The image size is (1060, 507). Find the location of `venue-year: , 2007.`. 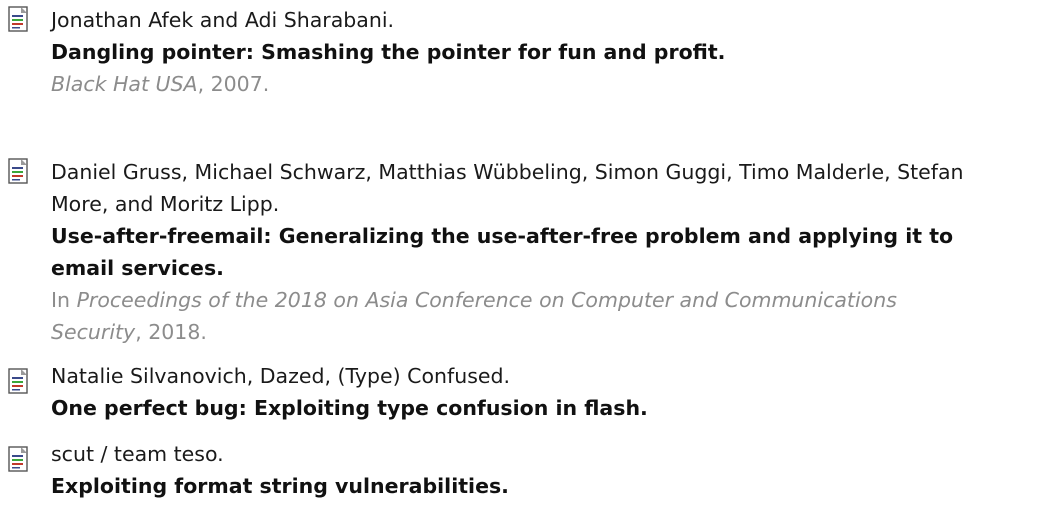

venue-year: , 2007. is located at coordinates (233, 84).